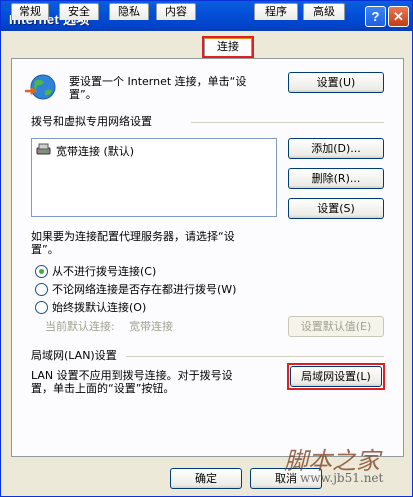 The image size is (413, 497). What do you see at coordinates (336, 376) in the screenshot?
I see `lan-button-highlight-frame` at bounding box center [336, 376].